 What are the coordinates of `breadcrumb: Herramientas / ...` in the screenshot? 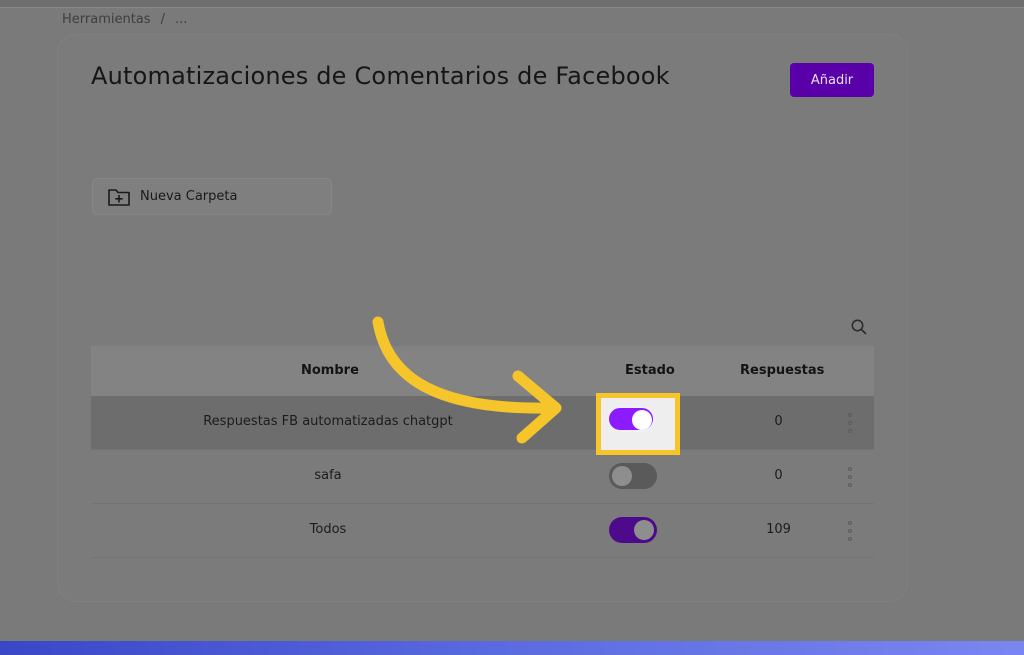 It's located at (124, 19).